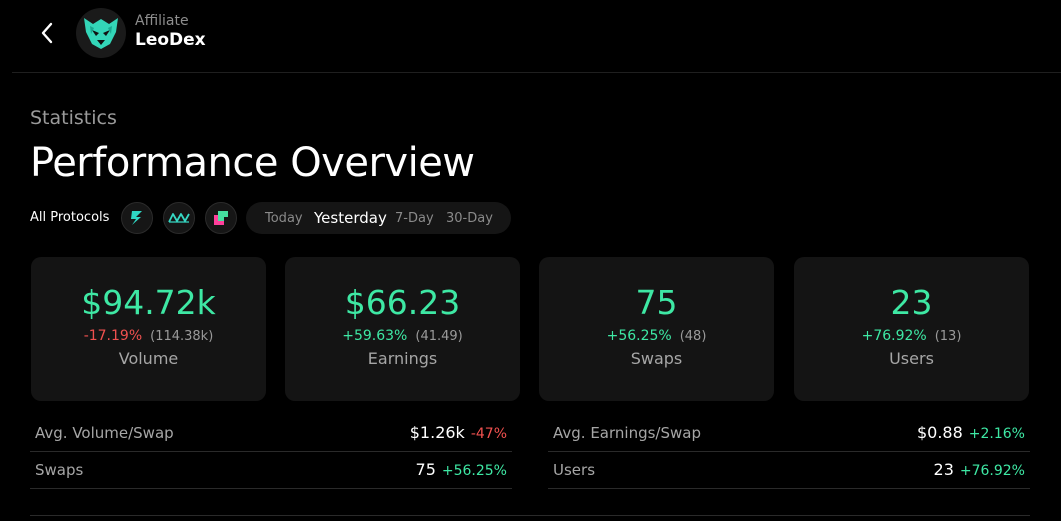  I want to click on card-value: $66.23, so click(402, 302).